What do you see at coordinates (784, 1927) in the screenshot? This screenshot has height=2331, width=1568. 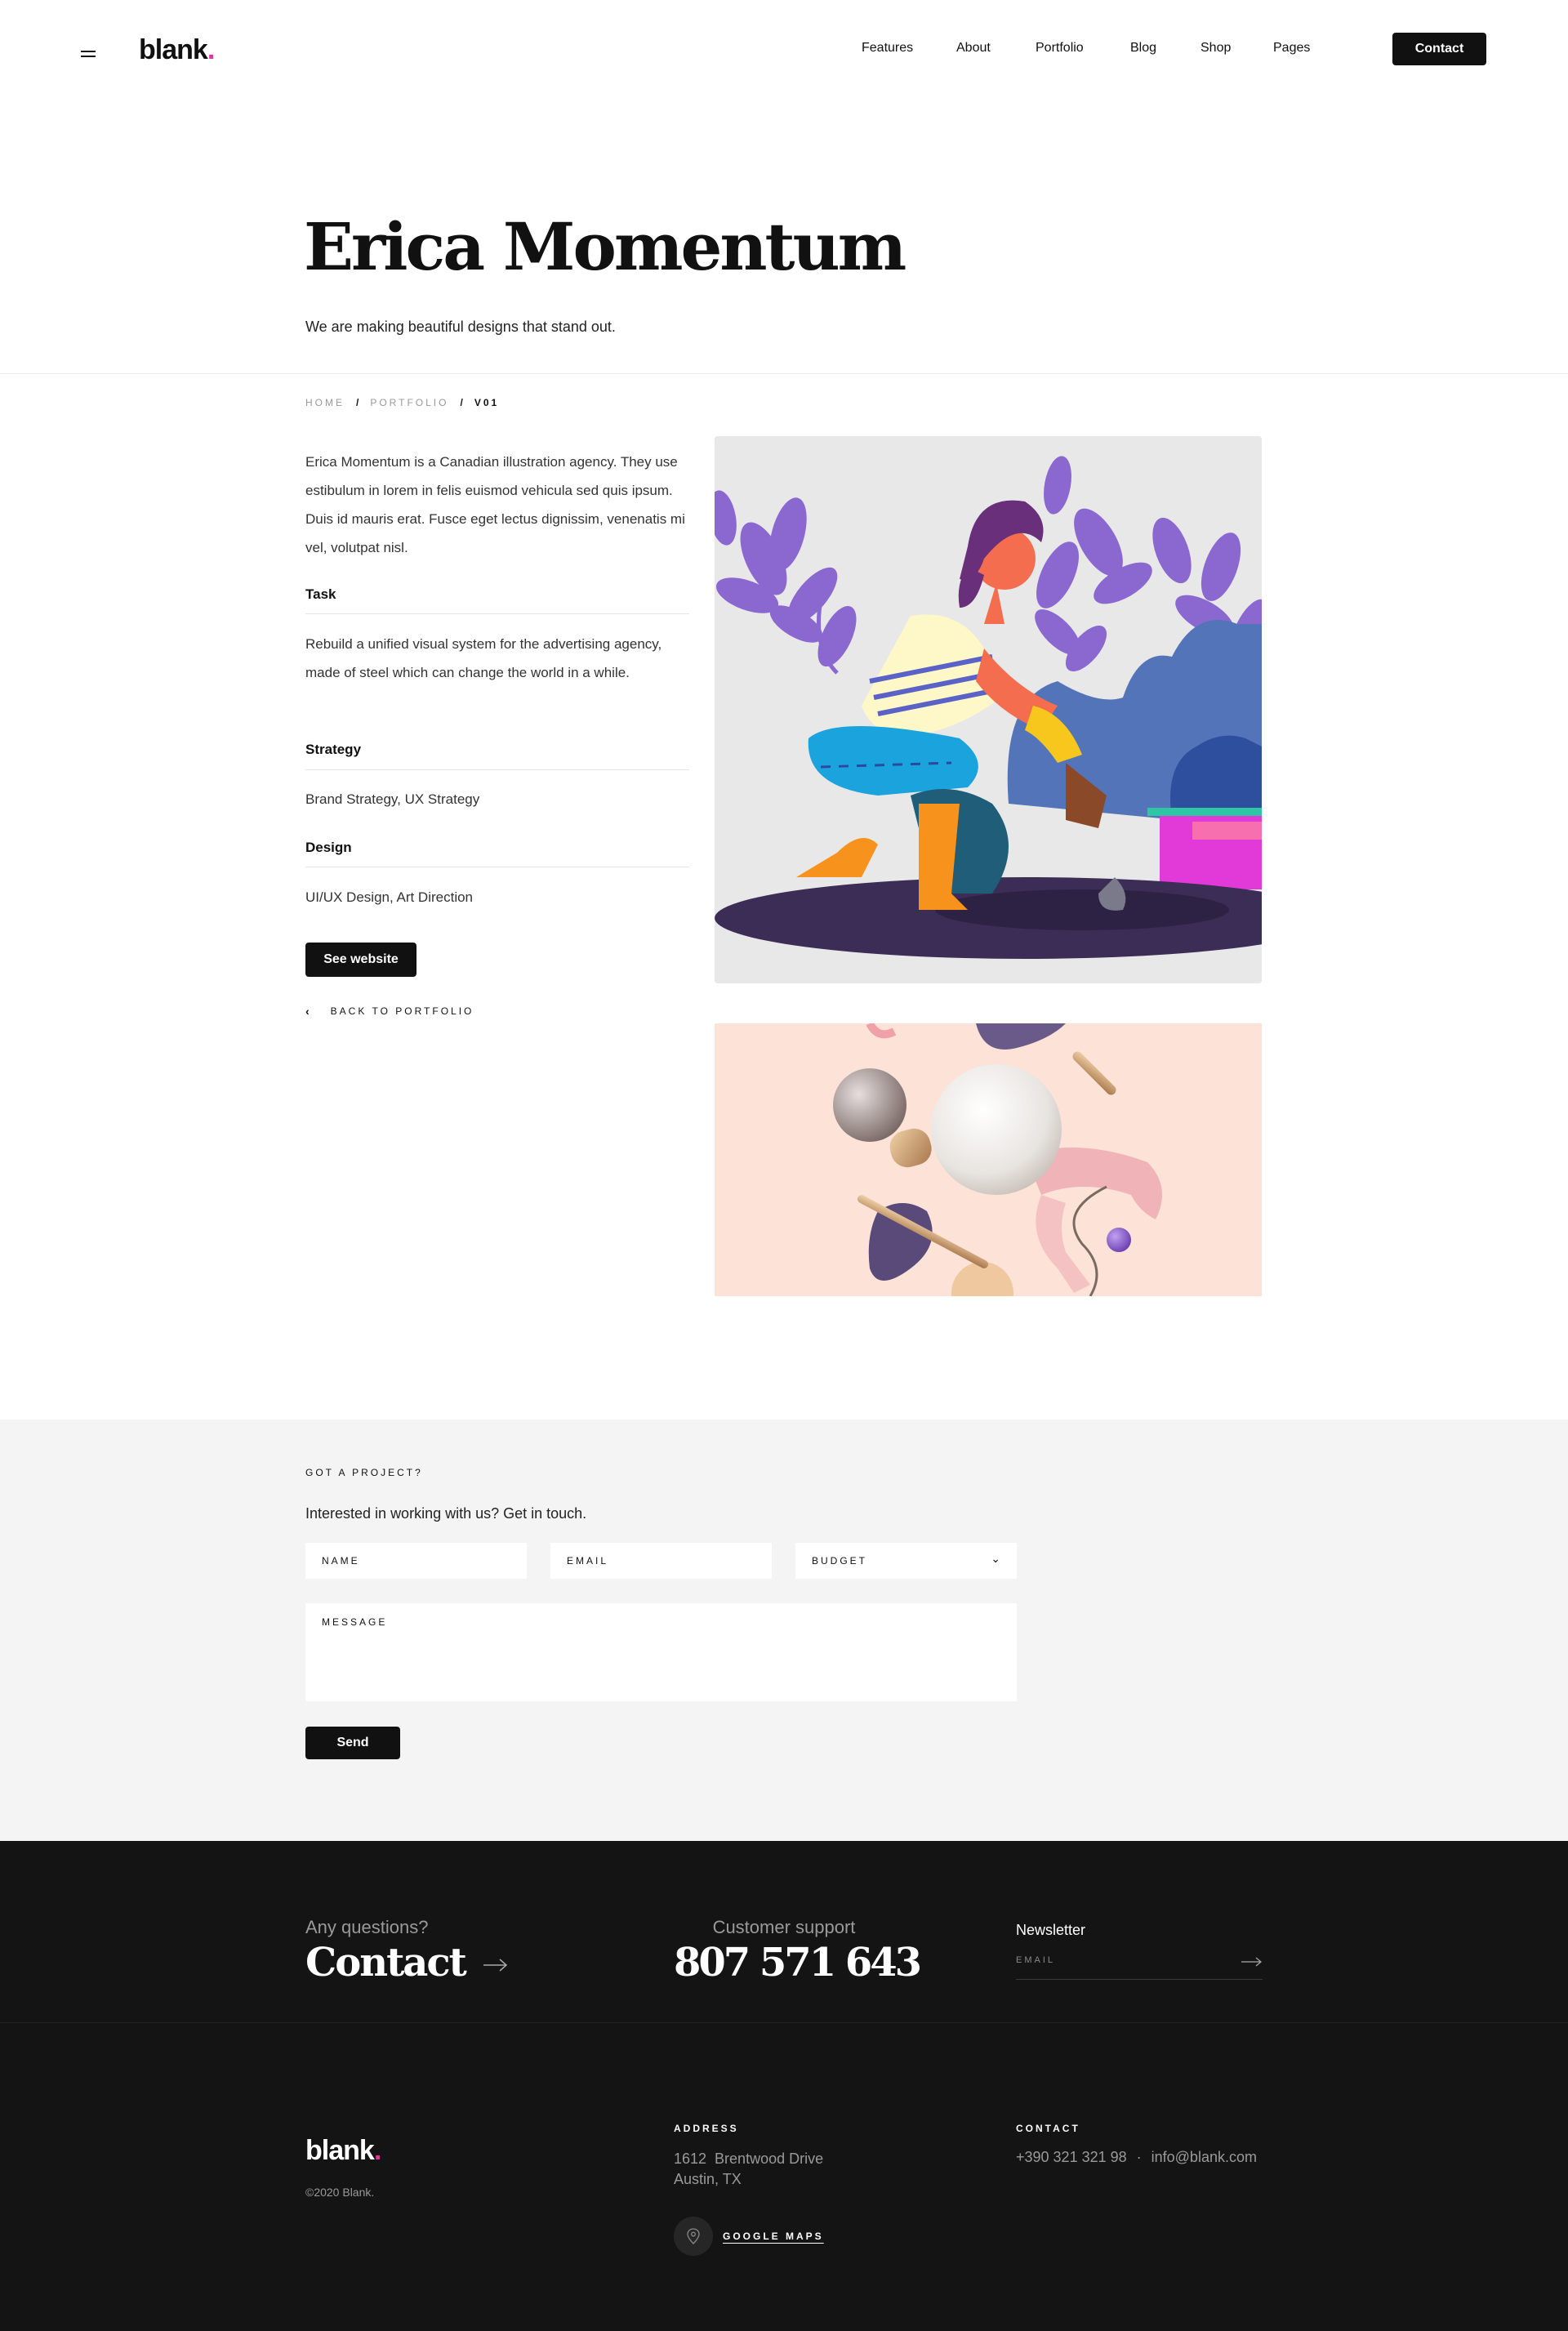 I see `footer-support-label: Customer support` at bounding box center [784, 1927].